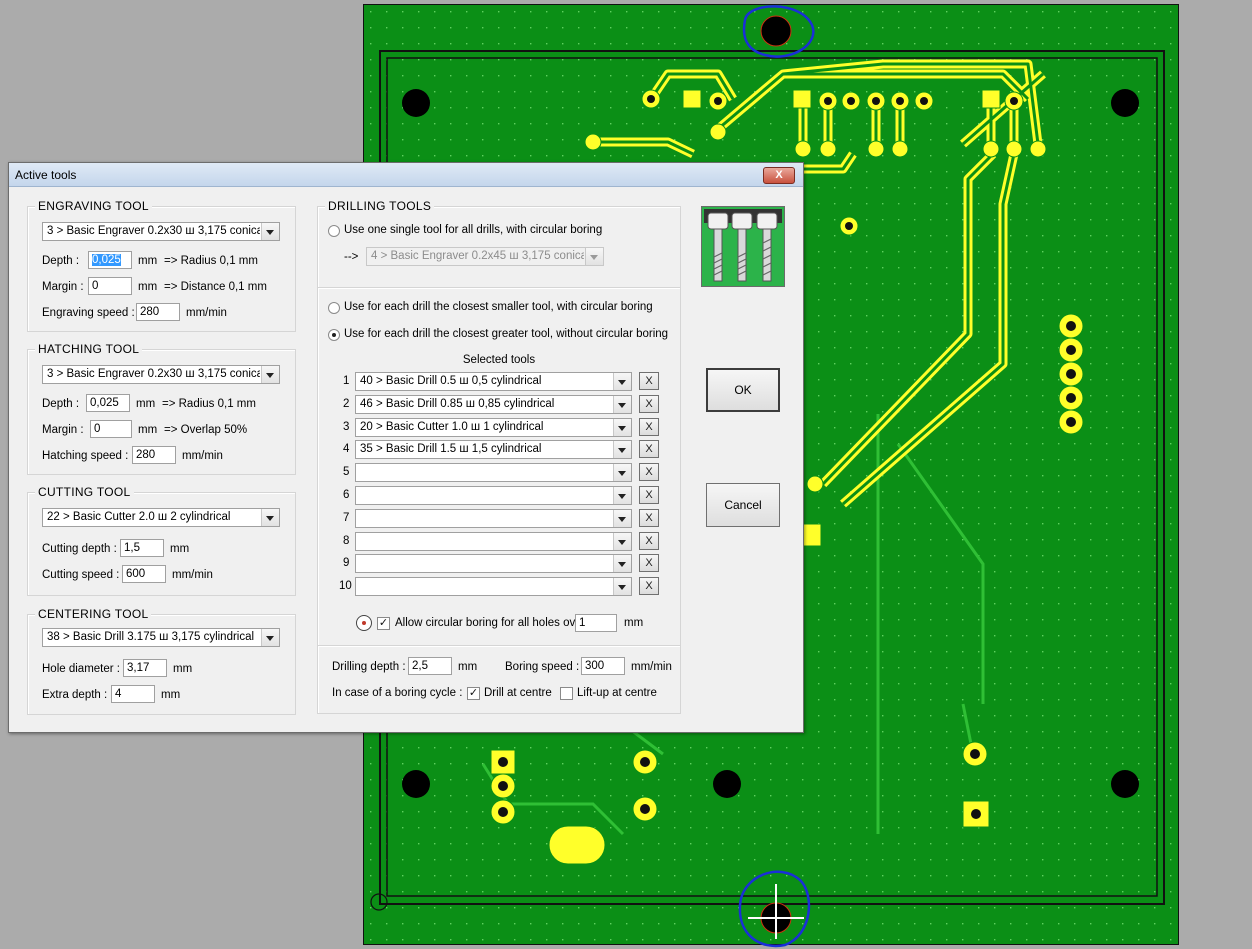 Image resolution: width=1252 pixels, height=949 pixels. I want to click on tool-row-value: 20 > Basic Cutter 1.0 ш 1 cylindrical, so click(452, 426).